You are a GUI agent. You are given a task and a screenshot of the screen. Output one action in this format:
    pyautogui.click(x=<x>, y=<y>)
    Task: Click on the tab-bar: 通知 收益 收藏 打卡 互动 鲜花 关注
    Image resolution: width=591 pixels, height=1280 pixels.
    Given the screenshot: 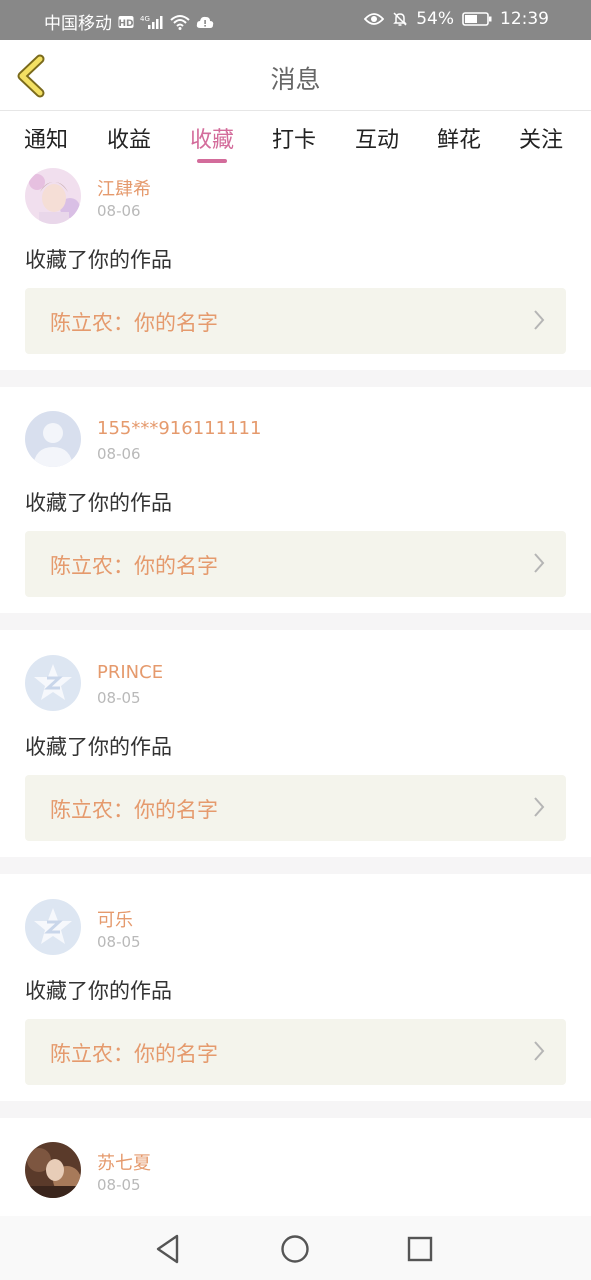 What is the action you would take?
    pyautogui.click(x=295, y=140)
    